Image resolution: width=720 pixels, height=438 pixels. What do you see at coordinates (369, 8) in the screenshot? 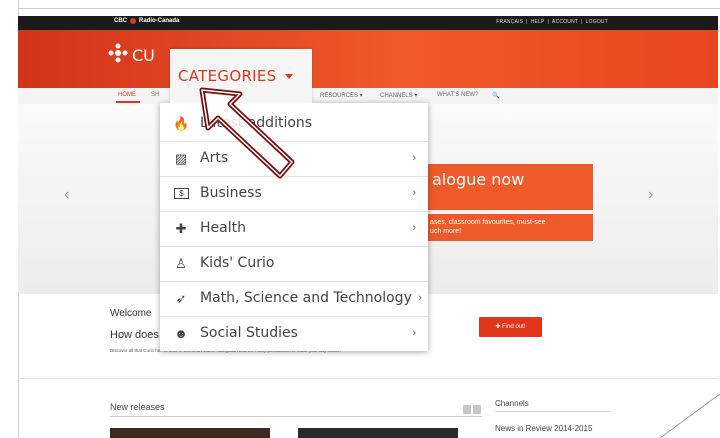
I see `frame-top` at bounding box center [369, 8].